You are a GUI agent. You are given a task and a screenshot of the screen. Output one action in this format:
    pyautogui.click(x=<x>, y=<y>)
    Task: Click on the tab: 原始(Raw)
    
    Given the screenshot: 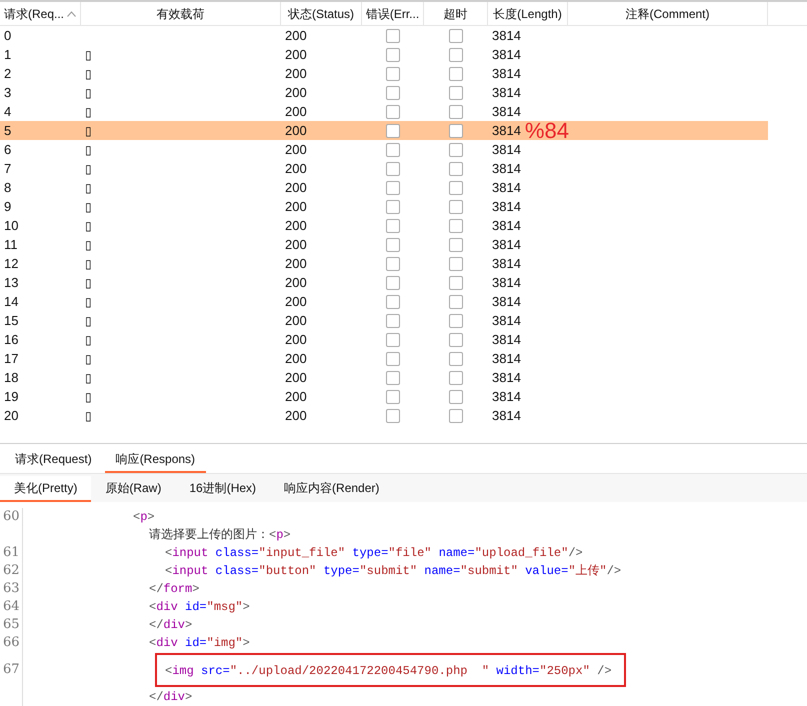 What is the action you would take?
    pyautogui.click(x=133, y=489)
    